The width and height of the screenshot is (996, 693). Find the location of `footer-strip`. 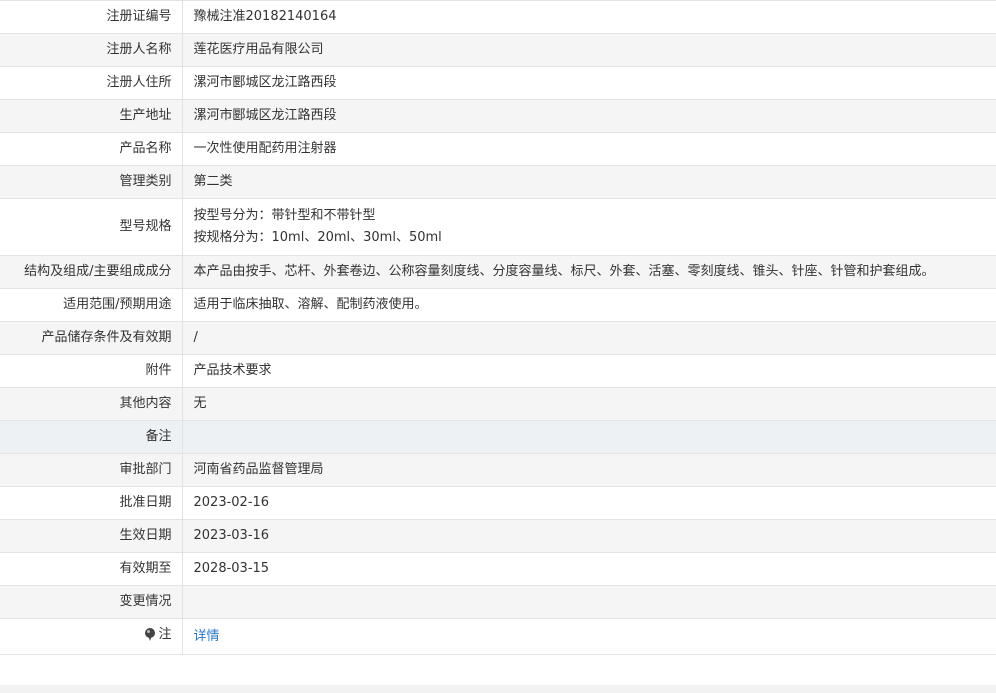

footer-strip is located at coordinates (498, 689).